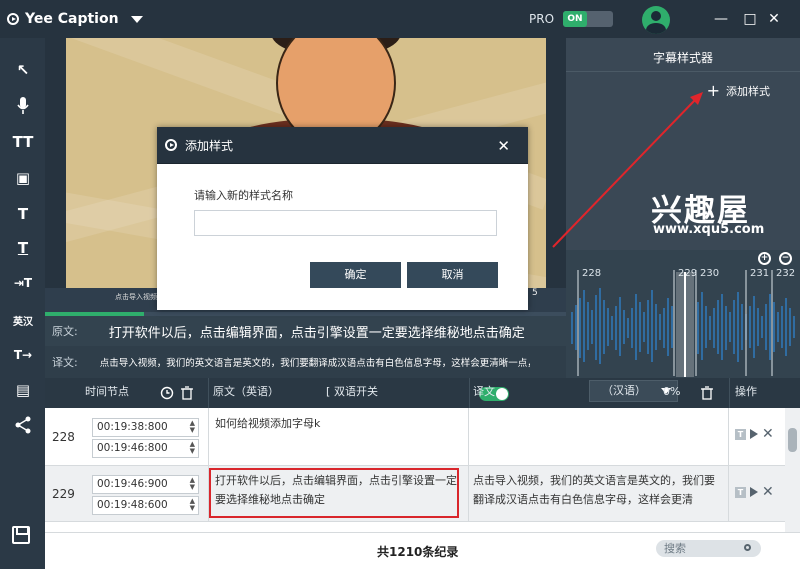 This screenshot has height=569, width=800. Describe the element at coordinates (683, 144) in the screenshot. I see `style-panel: 字幕样式器 + 添加样式 兴趣屋 www.xqu5.com` at that location.